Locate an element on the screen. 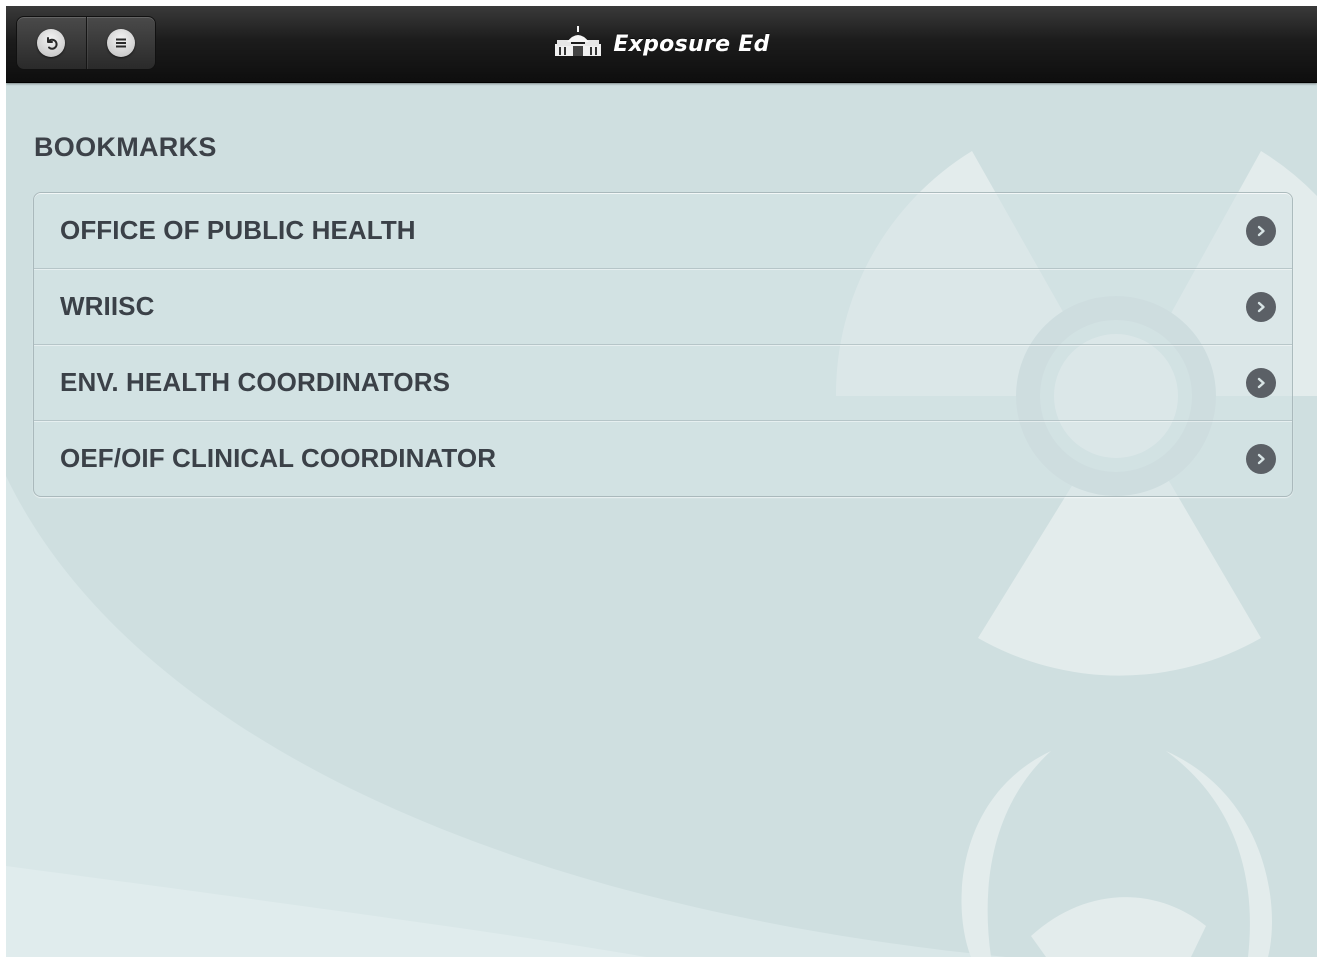 The height and width of the screenshot is (957, 1317). page-title: BOOKMARKS is located at coordinates (125, 147).